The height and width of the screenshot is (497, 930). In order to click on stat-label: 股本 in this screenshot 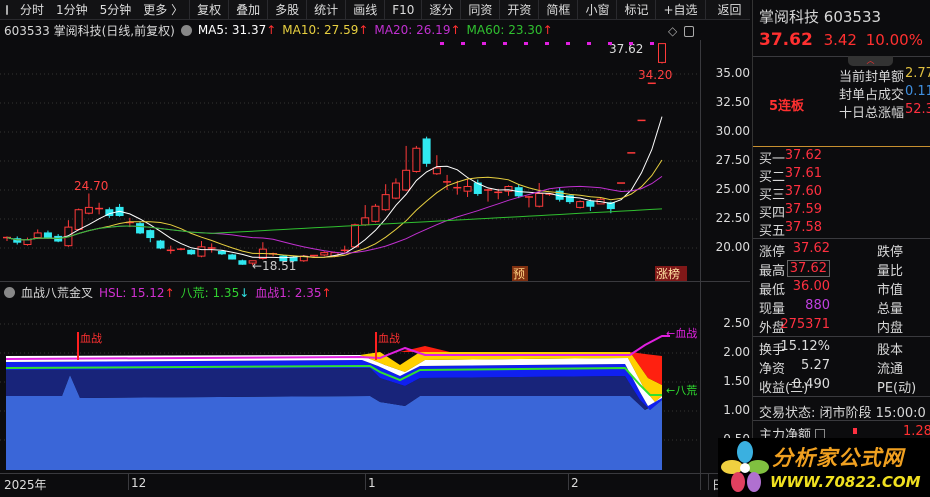, I will do `click(890, 350)`.